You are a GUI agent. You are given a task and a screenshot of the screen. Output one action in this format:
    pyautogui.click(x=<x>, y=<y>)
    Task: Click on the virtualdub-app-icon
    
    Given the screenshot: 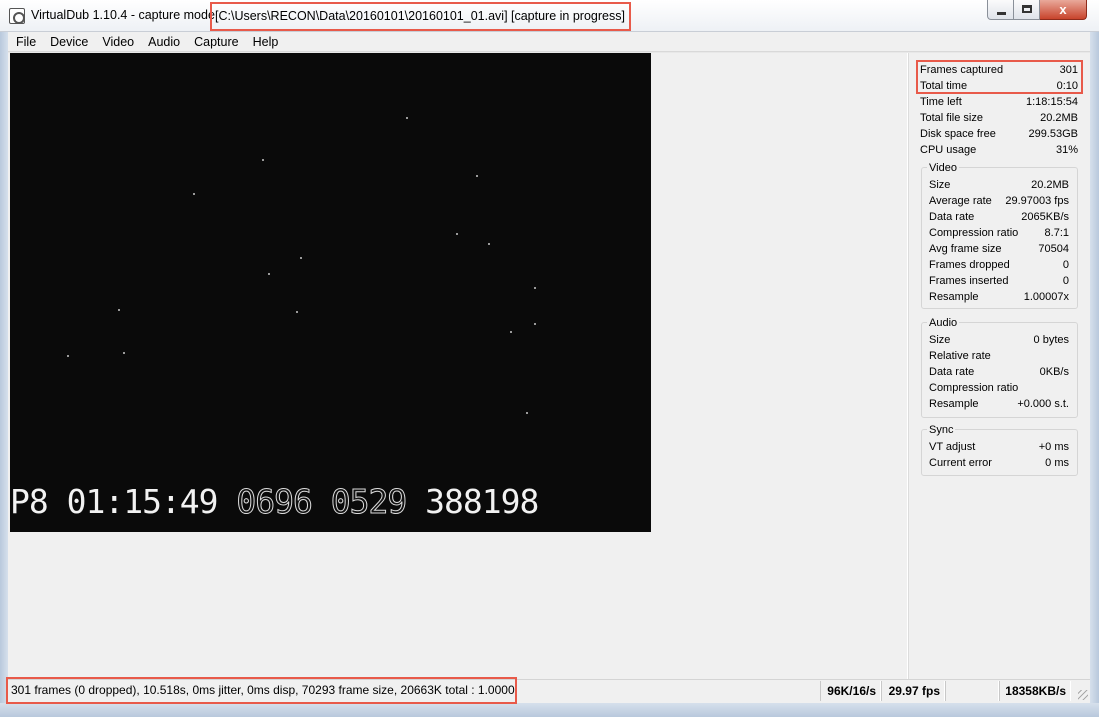 What is the action you would take?
    pyautogui.click(x=17, y=16)
    